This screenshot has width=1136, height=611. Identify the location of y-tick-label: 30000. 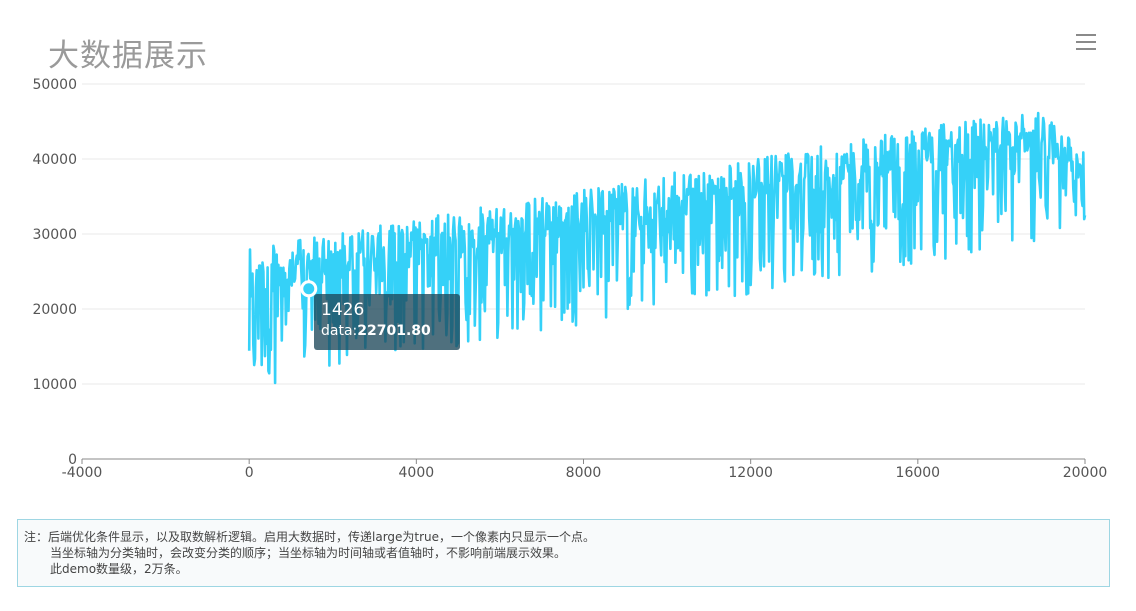
(54, 235).